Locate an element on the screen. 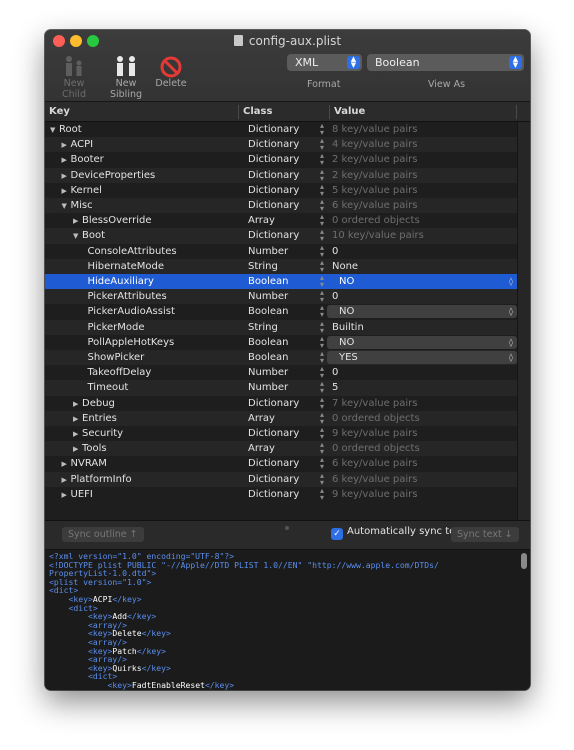 The width and height of the screenshot is (574, 750). outline-row: ▼ Root Dictionary ▴ ▾ 8 key/value pairs is located at coordinates (281, 129).